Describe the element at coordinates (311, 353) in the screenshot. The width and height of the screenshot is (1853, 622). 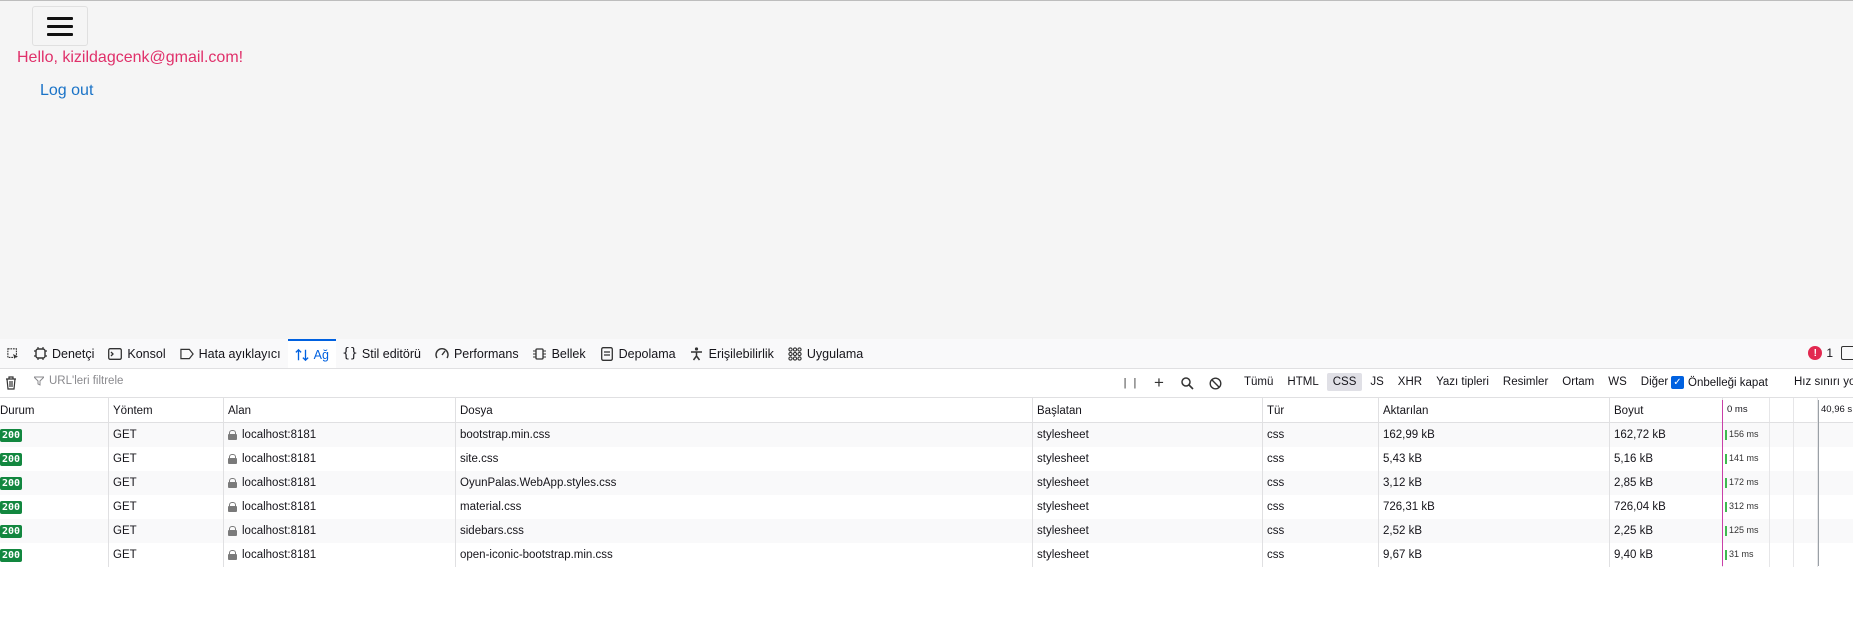
I see `tab-network: Ağ` at that location.